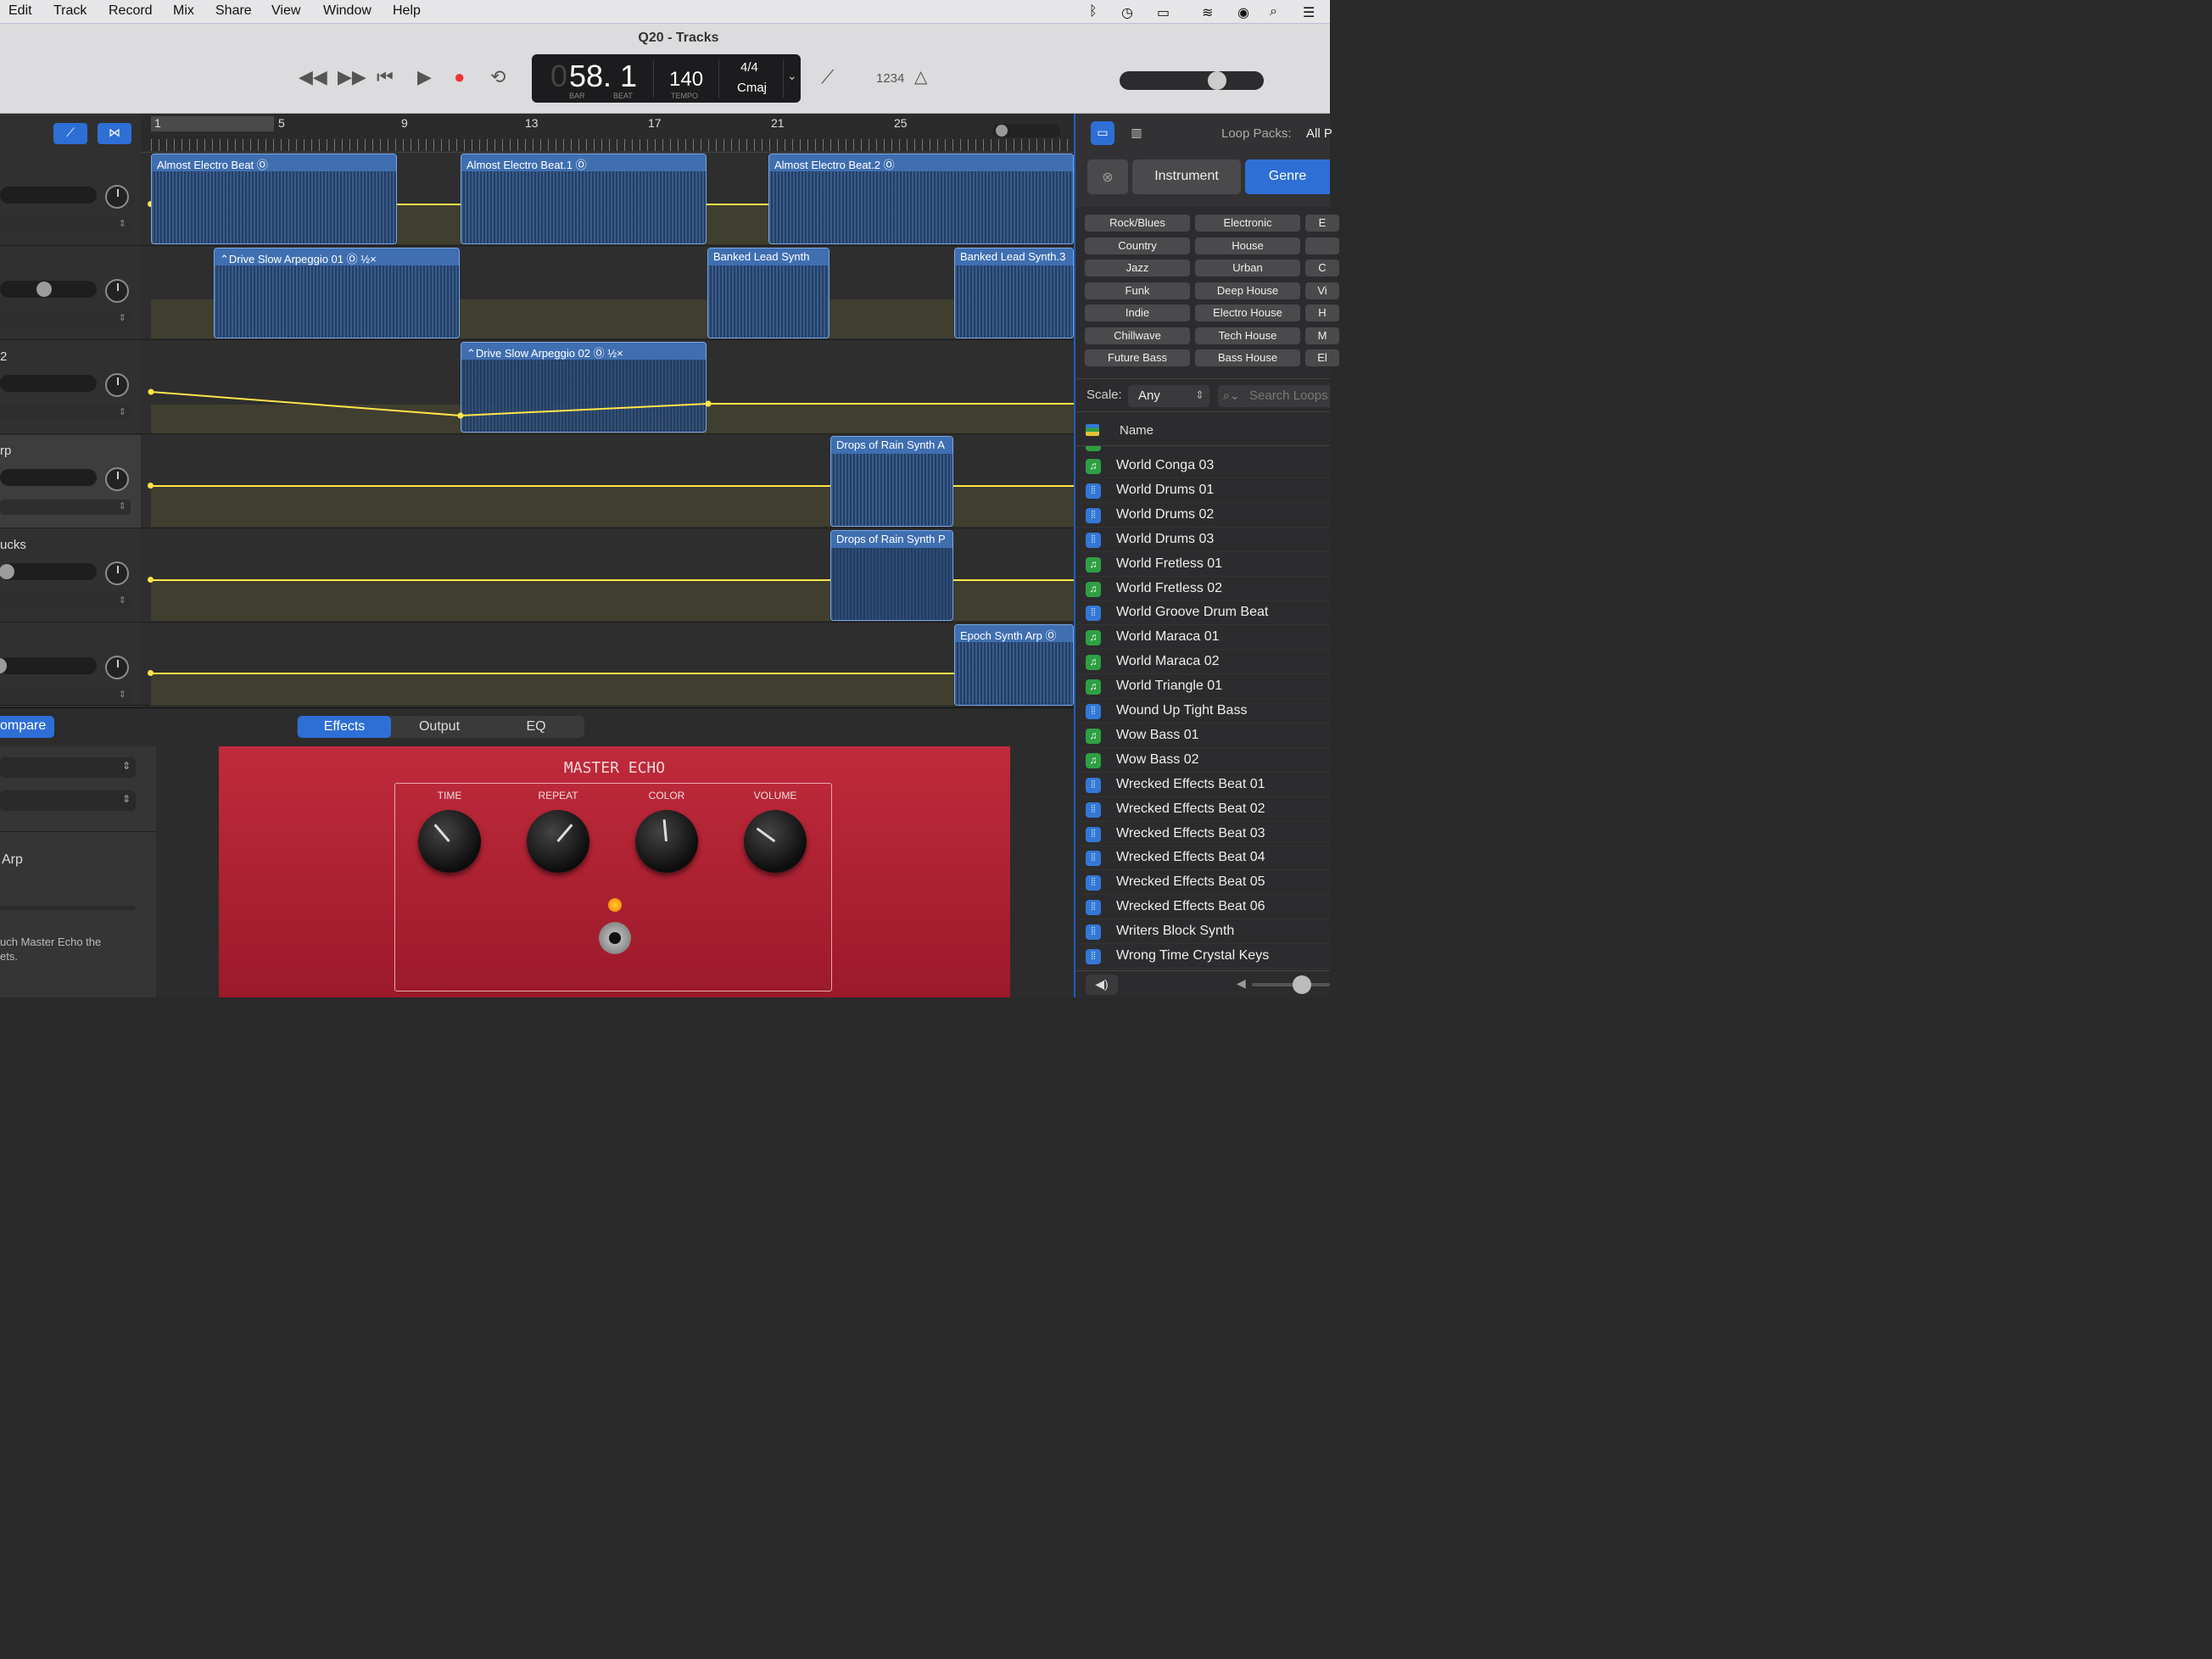 The image size is (2212, 1659). What do you see at coordinates (1138, 224) in the screenshot?
I see `keyword-button: Rock/Blues` at bounding box center [1138, 224].